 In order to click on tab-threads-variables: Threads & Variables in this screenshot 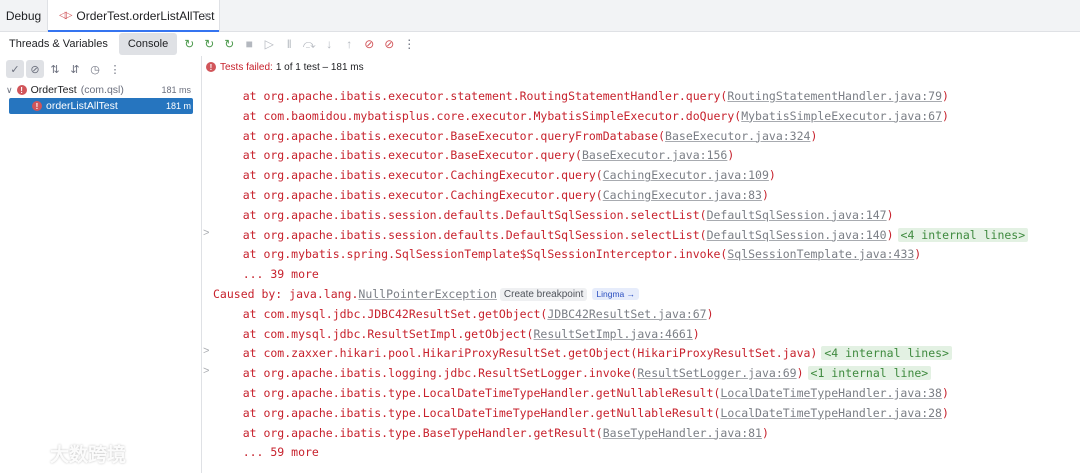, I will do `click(58, 44)`.